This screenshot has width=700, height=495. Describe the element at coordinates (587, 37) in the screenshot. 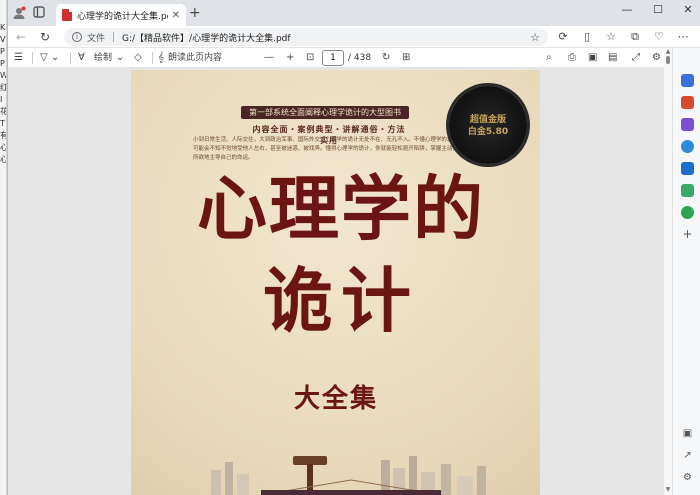

I see `split-screen-icon: ▯` at that location.